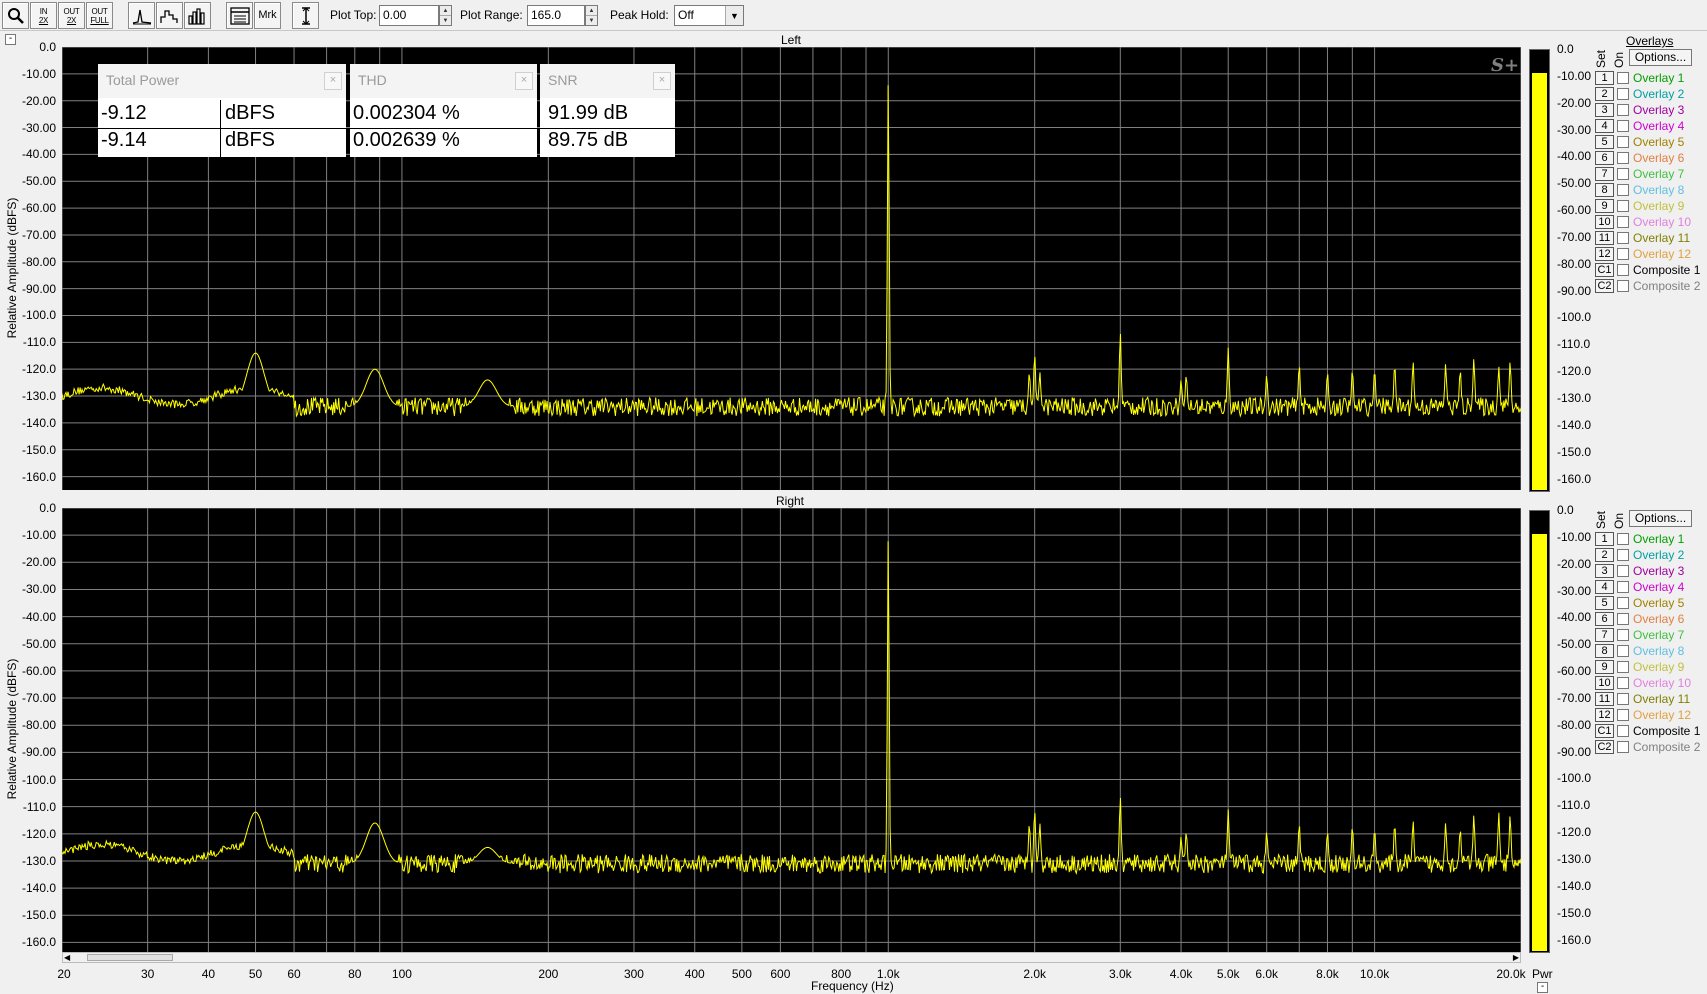  I want to click on out-full-button: OUT FULL, so click(99, 15).